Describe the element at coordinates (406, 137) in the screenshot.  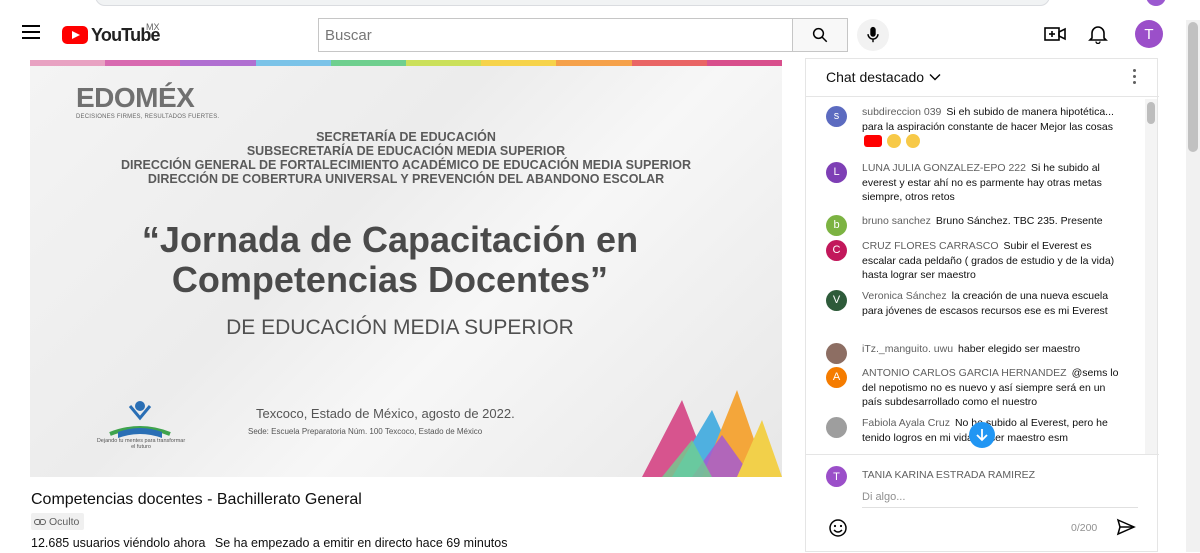
I see `institution-line: SECRETARÍA DE EDUCACIÓN` at that location.